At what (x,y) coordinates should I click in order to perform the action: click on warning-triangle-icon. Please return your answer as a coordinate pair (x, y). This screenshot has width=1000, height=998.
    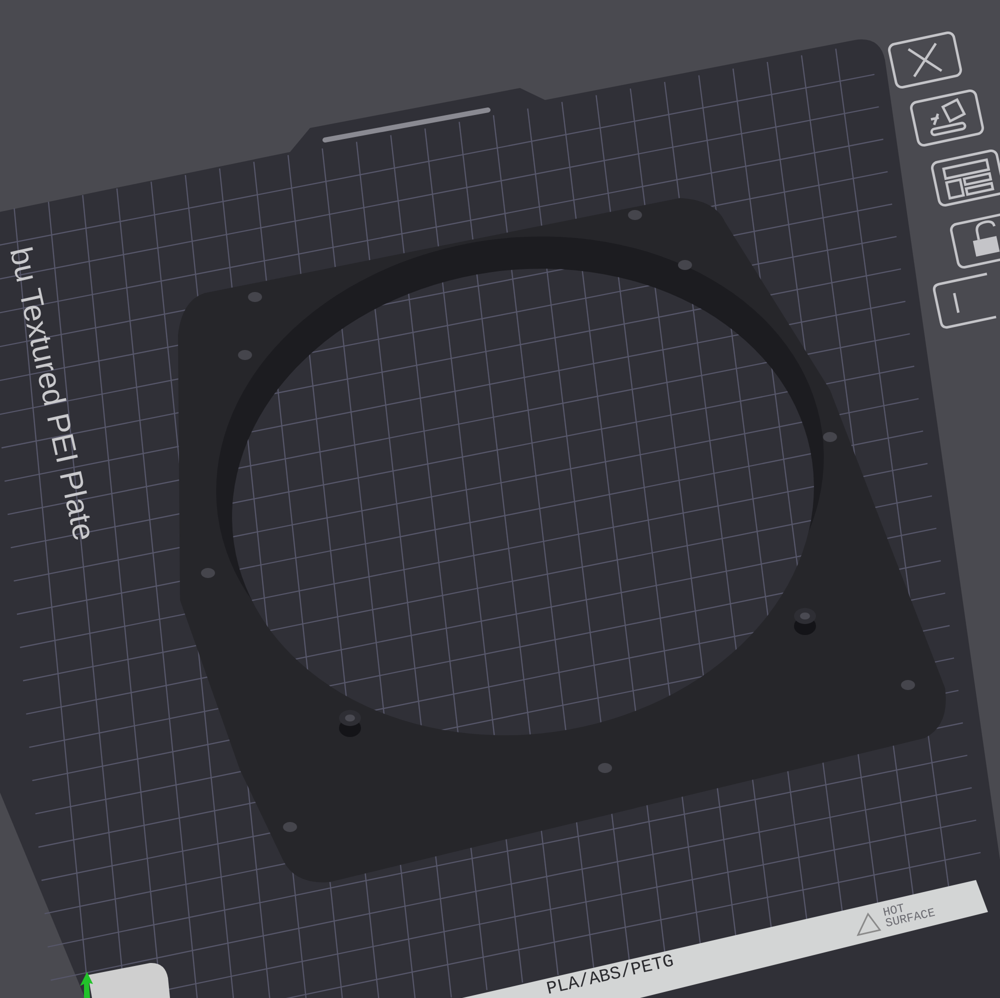
    Looking at the image, I should click on (869, 924).